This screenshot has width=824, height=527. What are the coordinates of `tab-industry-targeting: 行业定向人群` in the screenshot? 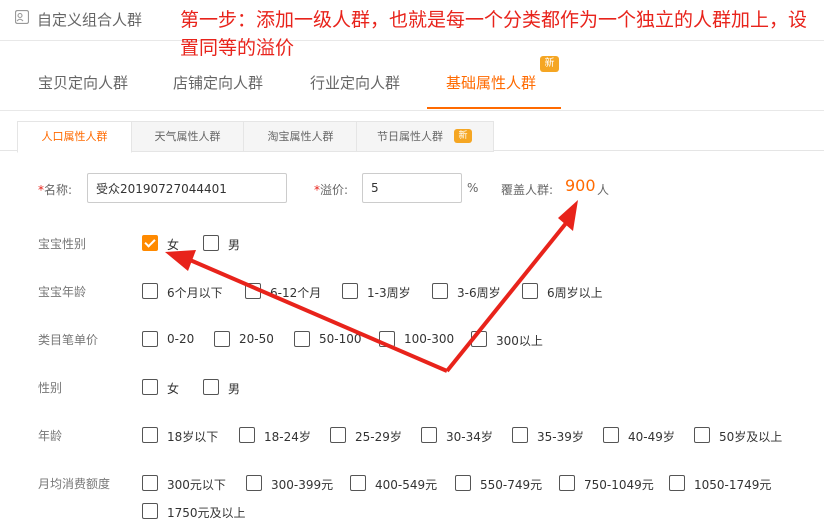 It's located at (355, 82).